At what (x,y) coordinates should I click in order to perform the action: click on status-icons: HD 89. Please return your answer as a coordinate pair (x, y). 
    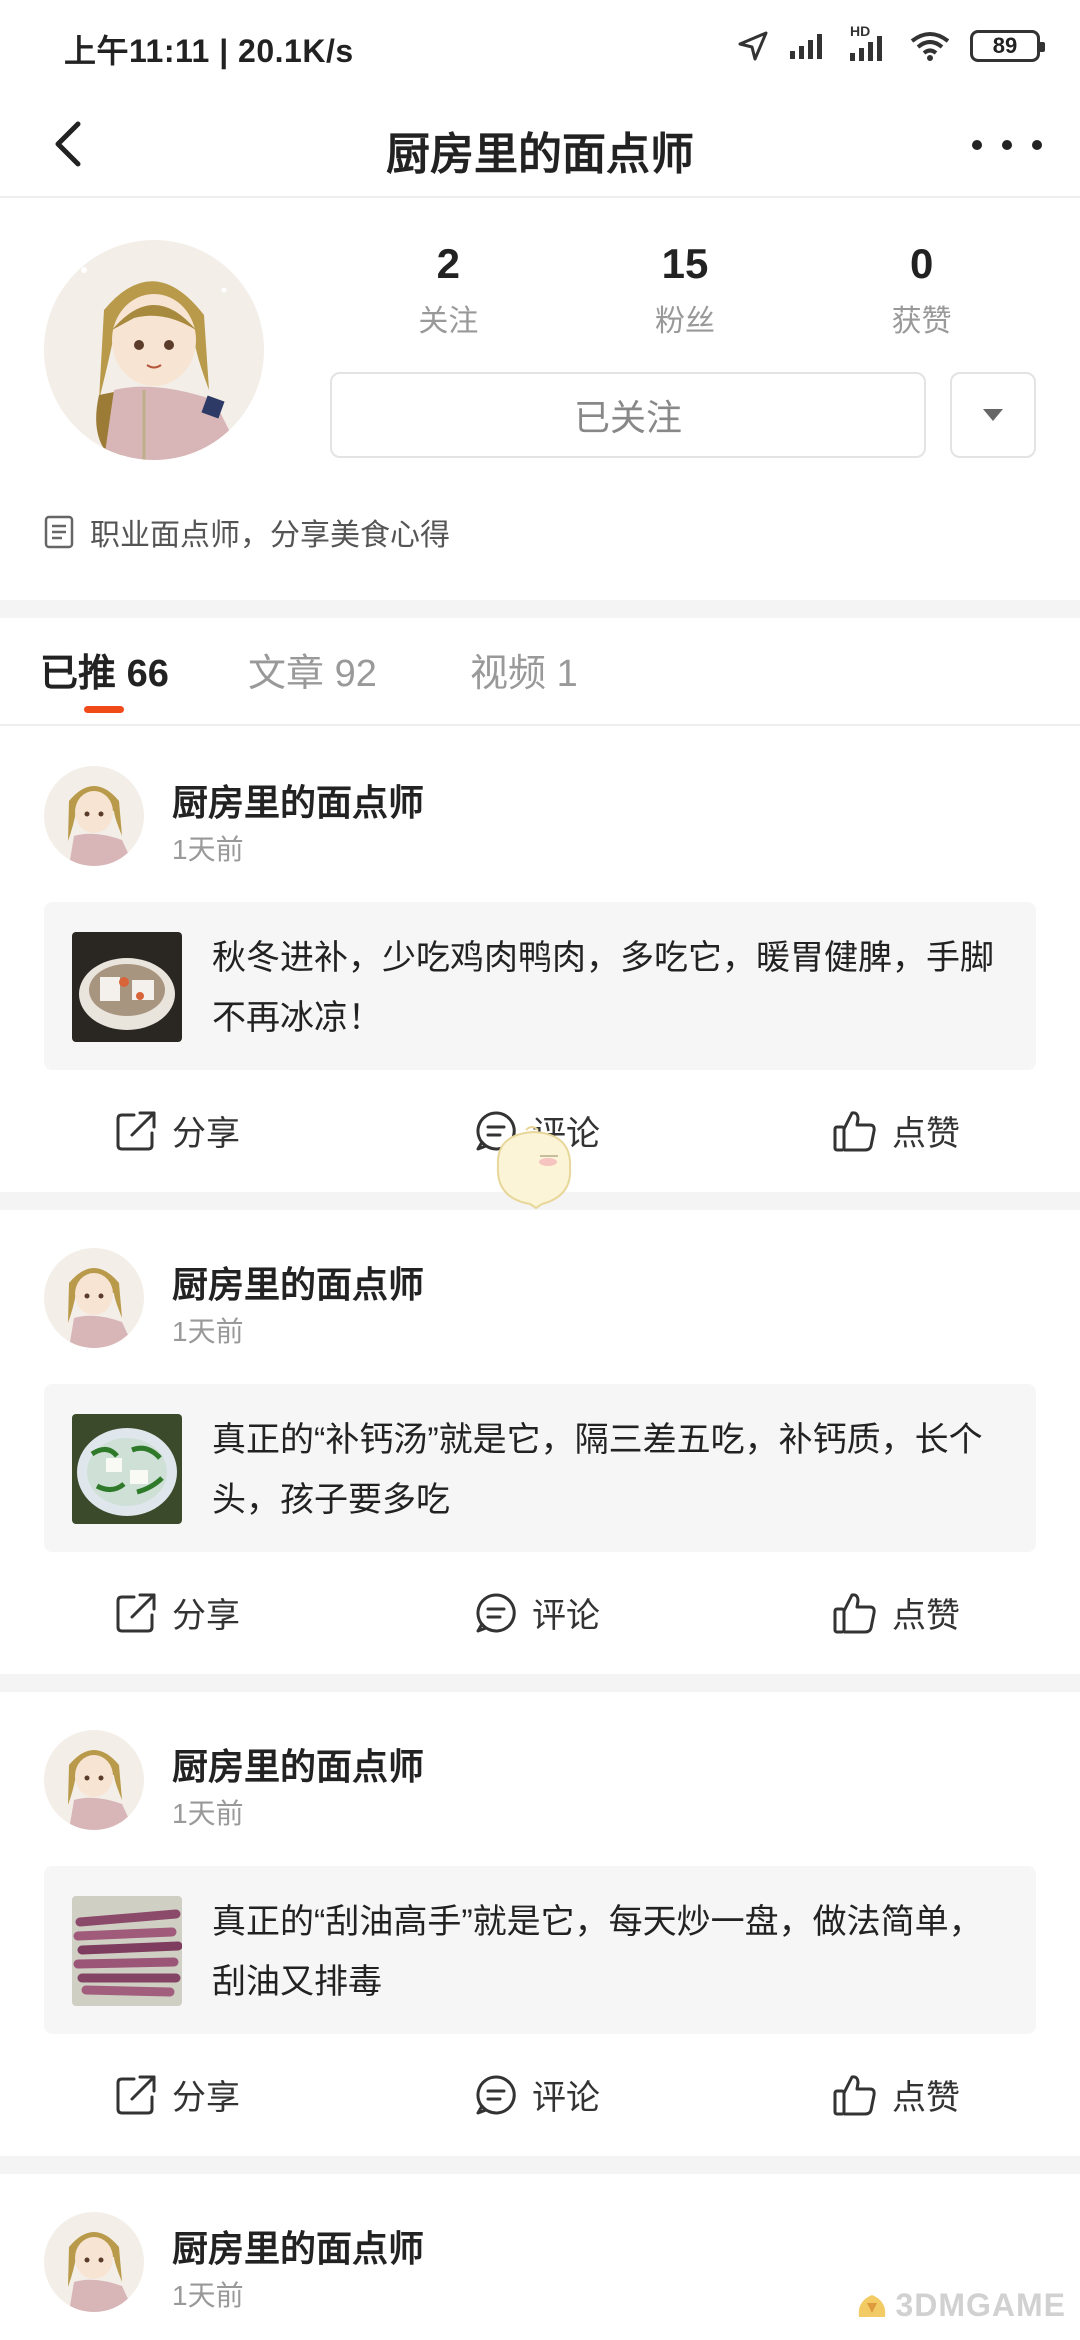
    Looking at the image, I should click on (890, 44).